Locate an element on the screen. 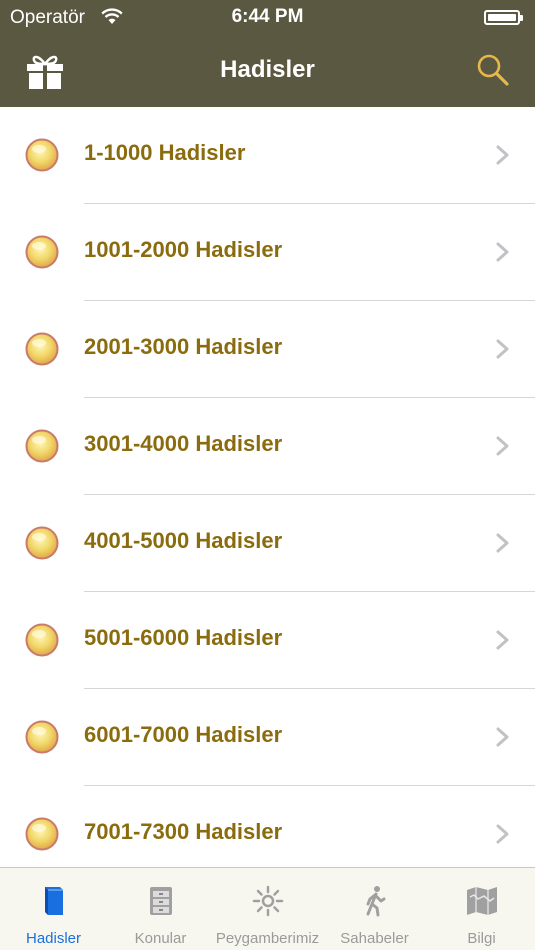 This screenshot has height=951, width=535. list-item-label: 3001-4000 Hadisler is located at coordinates (183, 443).